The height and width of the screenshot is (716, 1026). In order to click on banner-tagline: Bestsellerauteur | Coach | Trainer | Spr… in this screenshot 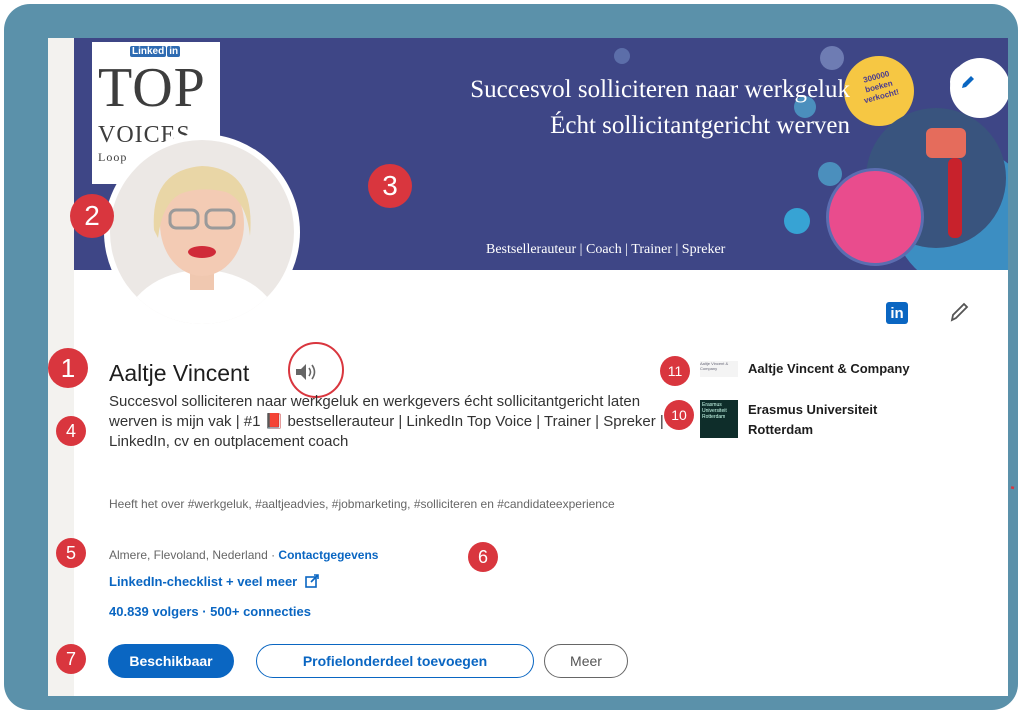, I will do `click(606, 249)`.